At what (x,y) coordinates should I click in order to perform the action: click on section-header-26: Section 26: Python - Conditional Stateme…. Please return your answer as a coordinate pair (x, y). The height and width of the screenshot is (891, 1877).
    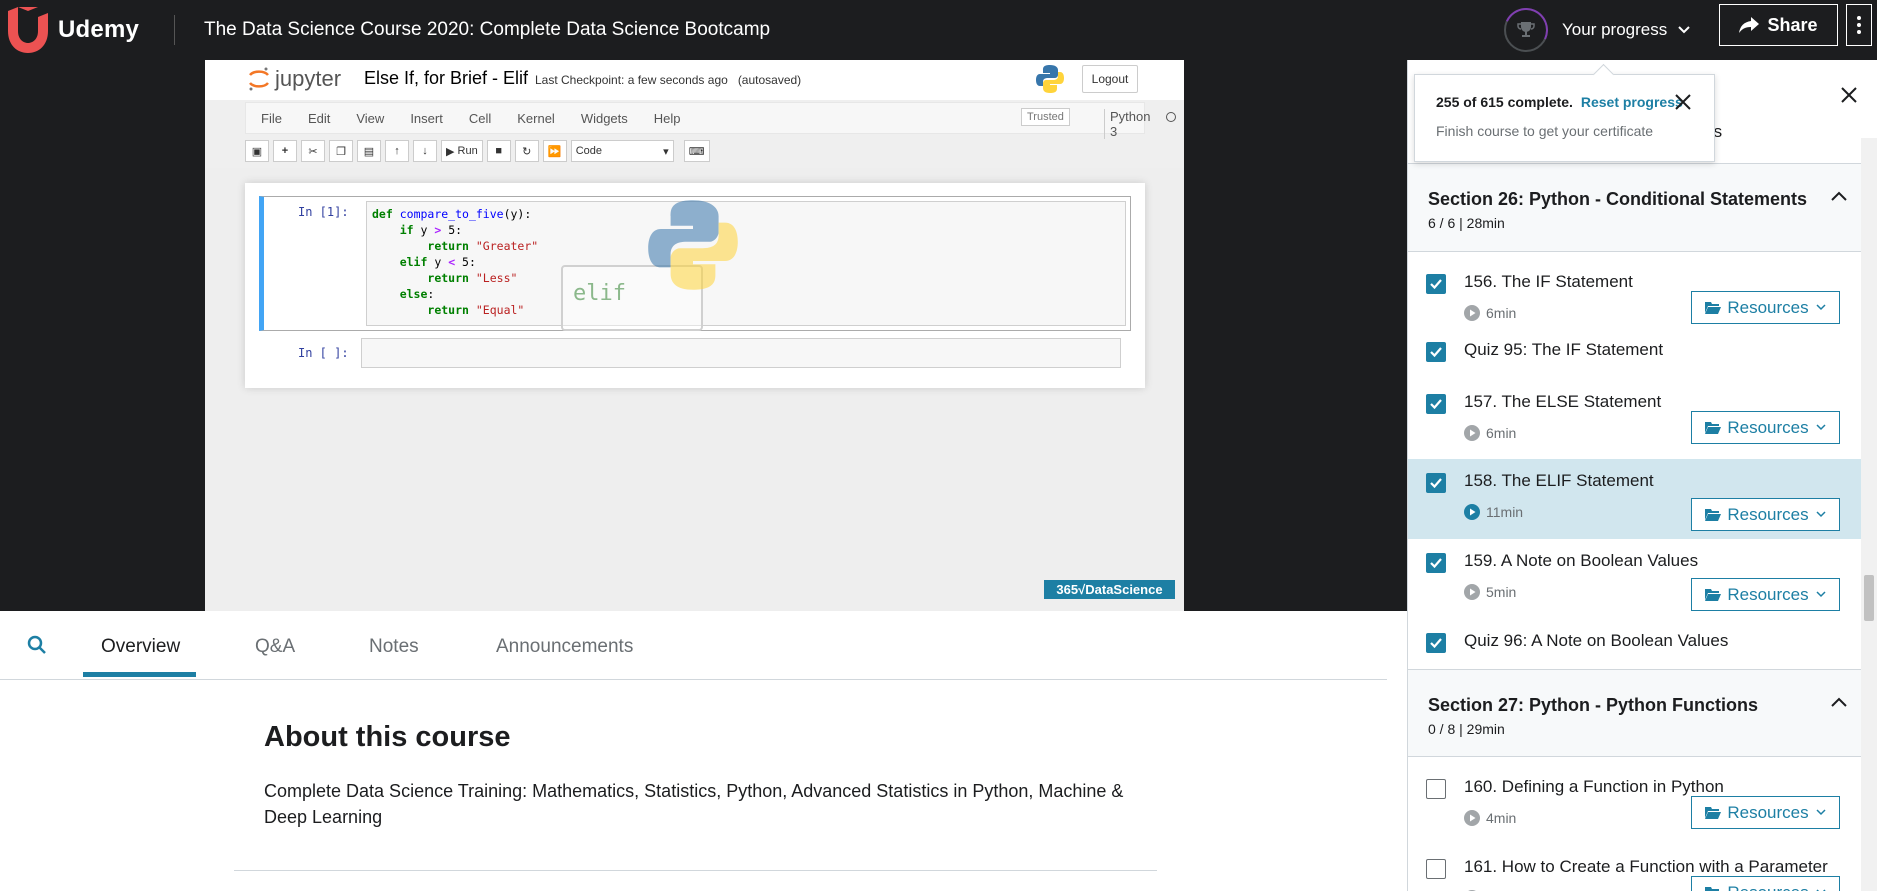
    Looking at the image, I should click on (1634, 208).